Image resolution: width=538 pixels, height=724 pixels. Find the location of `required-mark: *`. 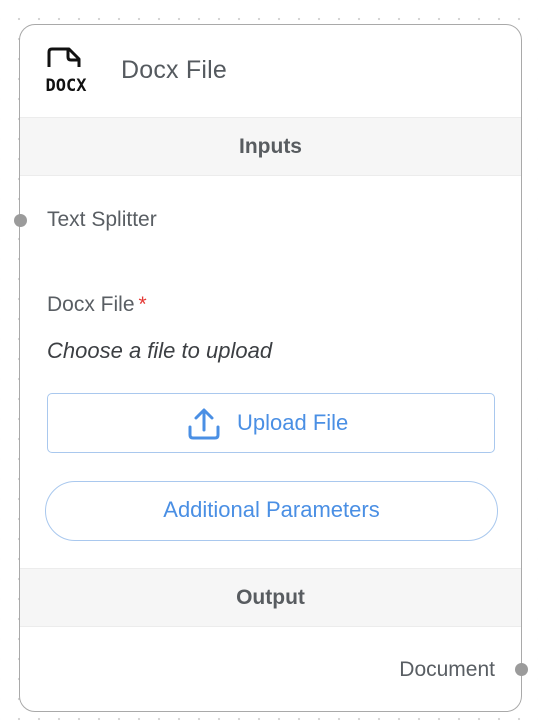

required-mark: * is located at coordinates (142, 304).